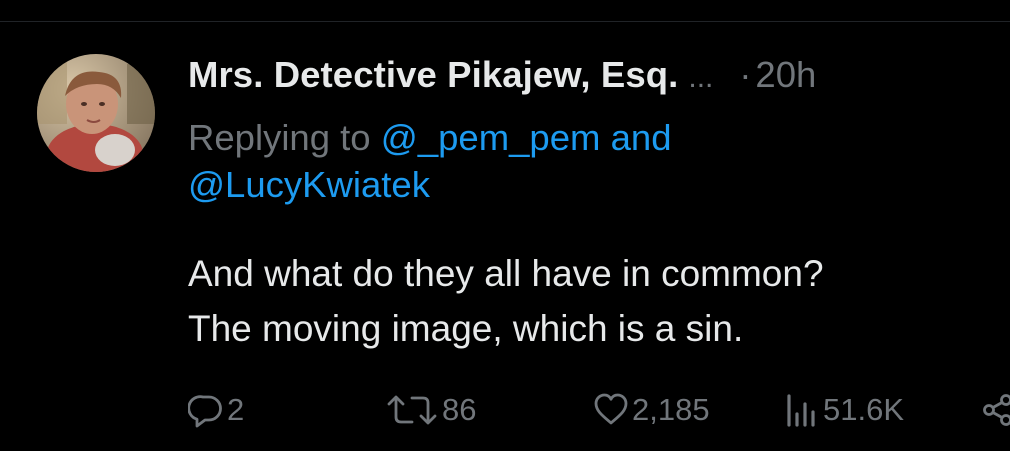 The width and height of the screenshot is (1010, 451). I want to click on share-icon, so click(996, 410).